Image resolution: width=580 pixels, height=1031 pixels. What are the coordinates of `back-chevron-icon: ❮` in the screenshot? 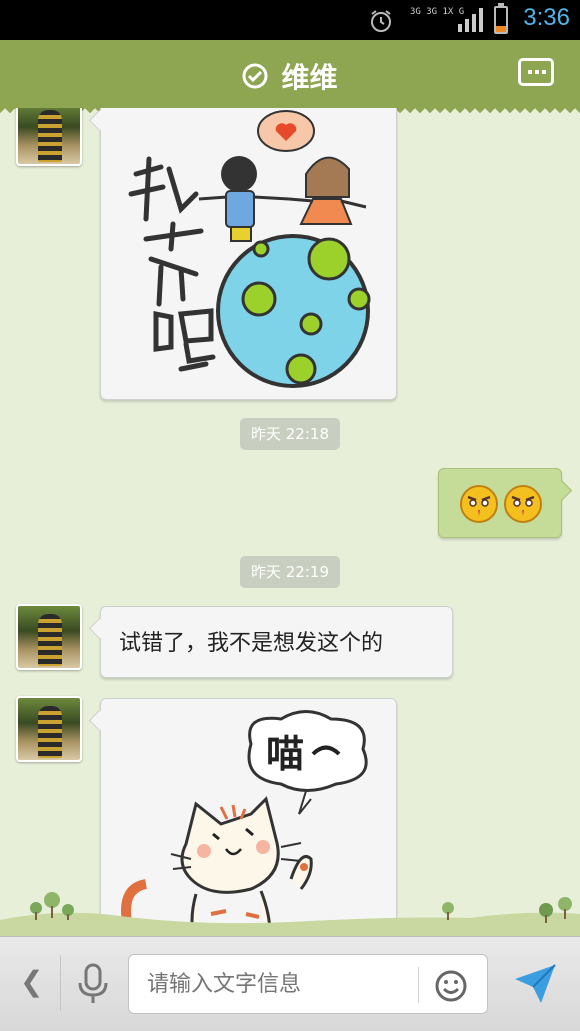 It's located at (31, 981).